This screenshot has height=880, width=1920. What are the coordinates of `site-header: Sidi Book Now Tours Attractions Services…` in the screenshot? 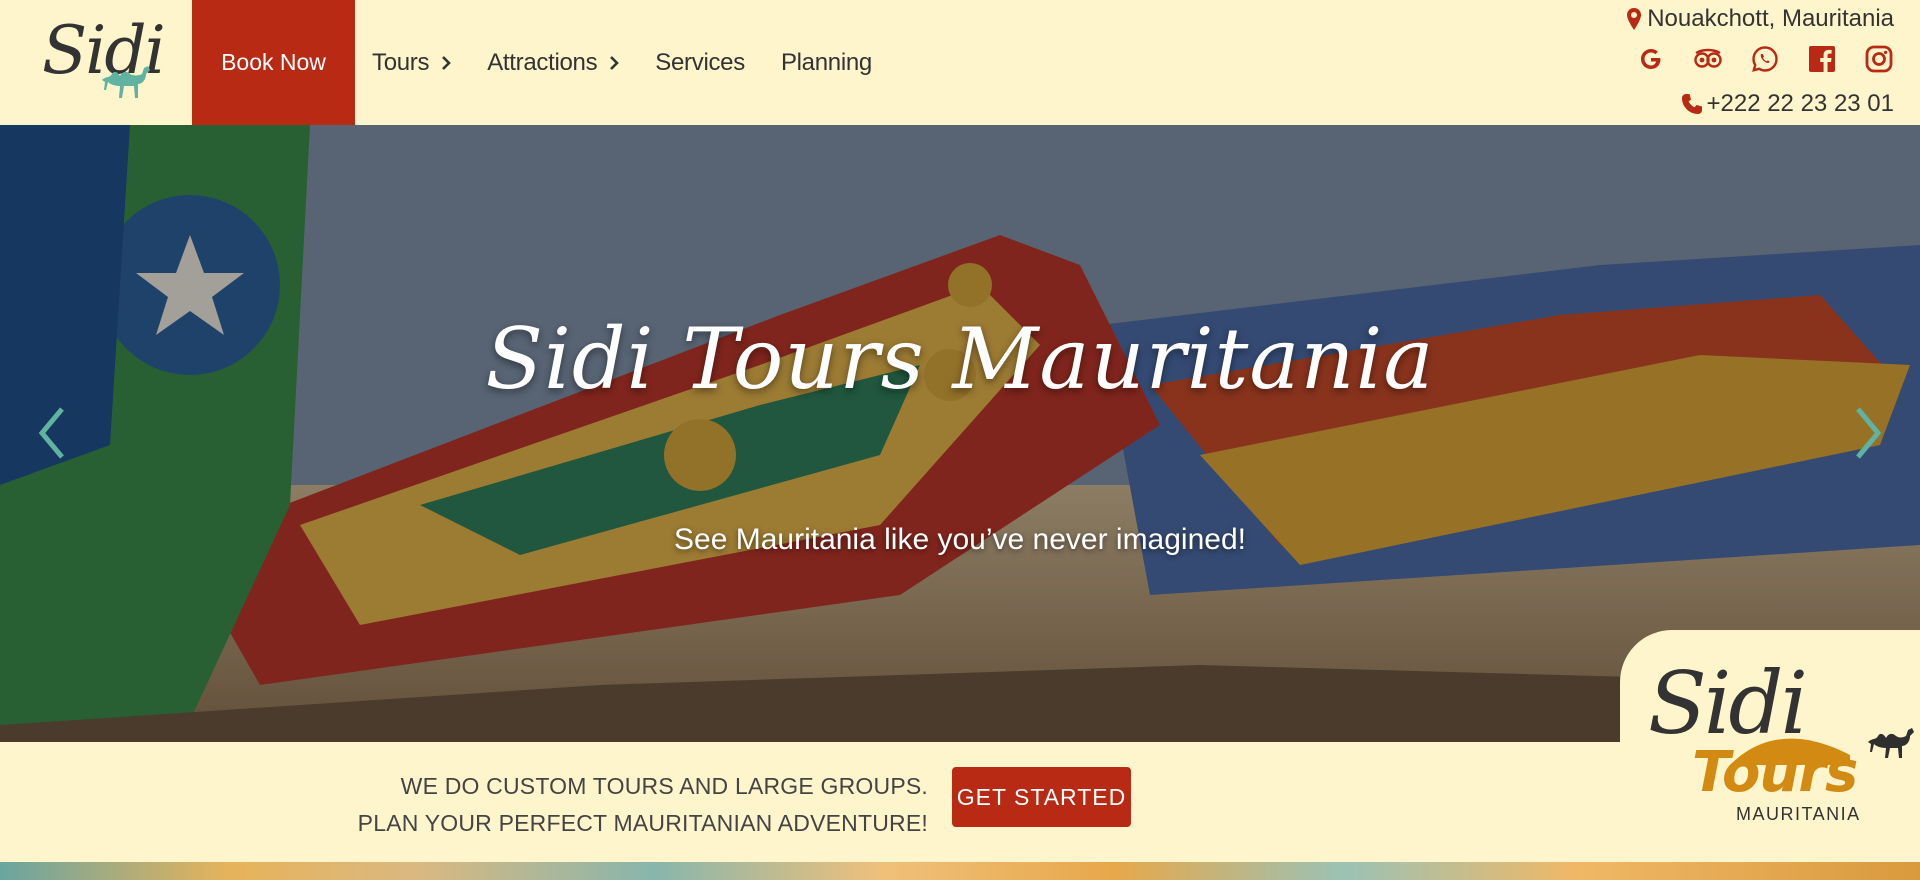 It's located at (960, 62).